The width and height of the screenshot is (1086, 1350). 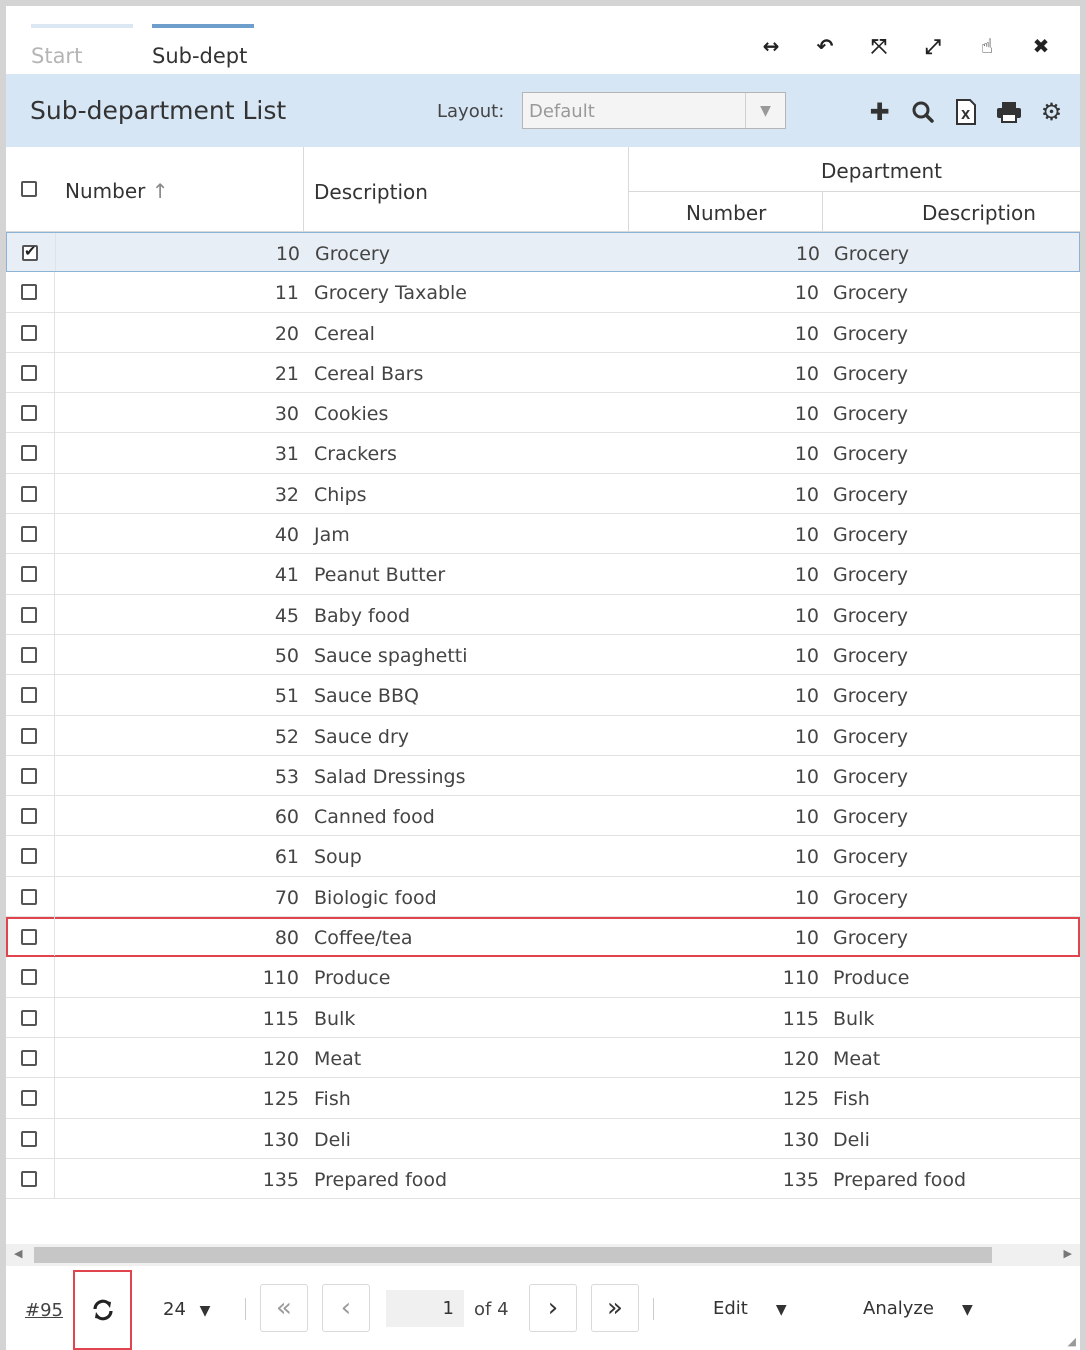 I want to click on next-page-button: ›, so click(x=553, y=1308).